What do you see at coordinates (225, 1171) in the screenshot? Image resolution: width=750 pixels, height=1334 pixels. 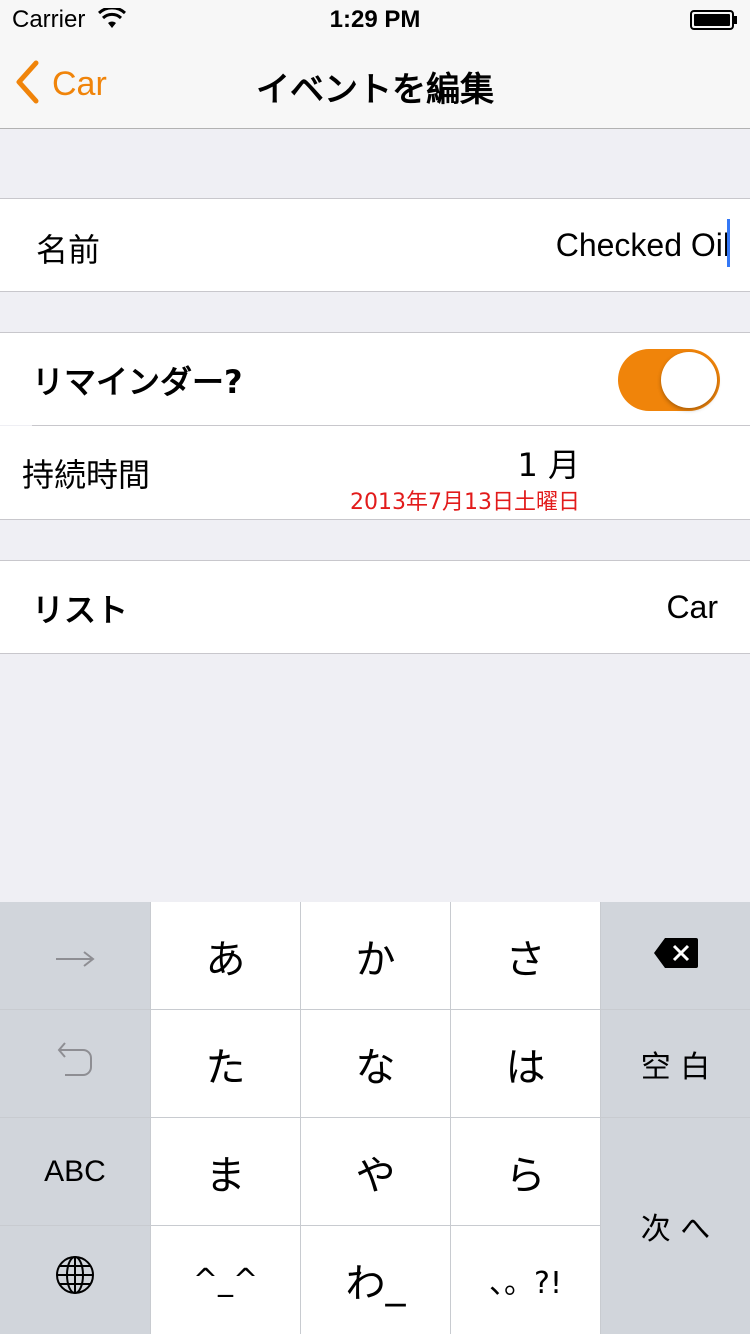 I see `key-ma: ま` at bounding box center [225, 1171].